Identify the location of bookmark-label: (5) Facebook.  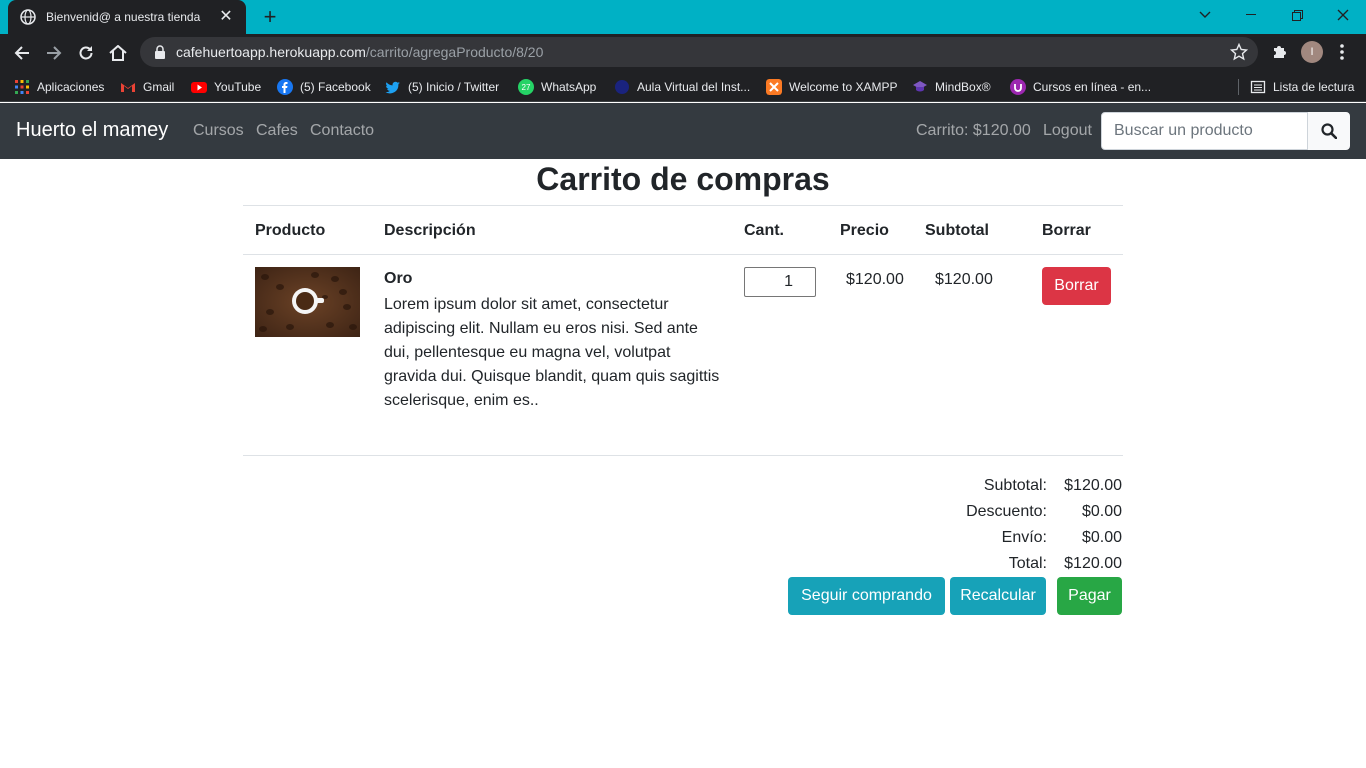
(335, 87).